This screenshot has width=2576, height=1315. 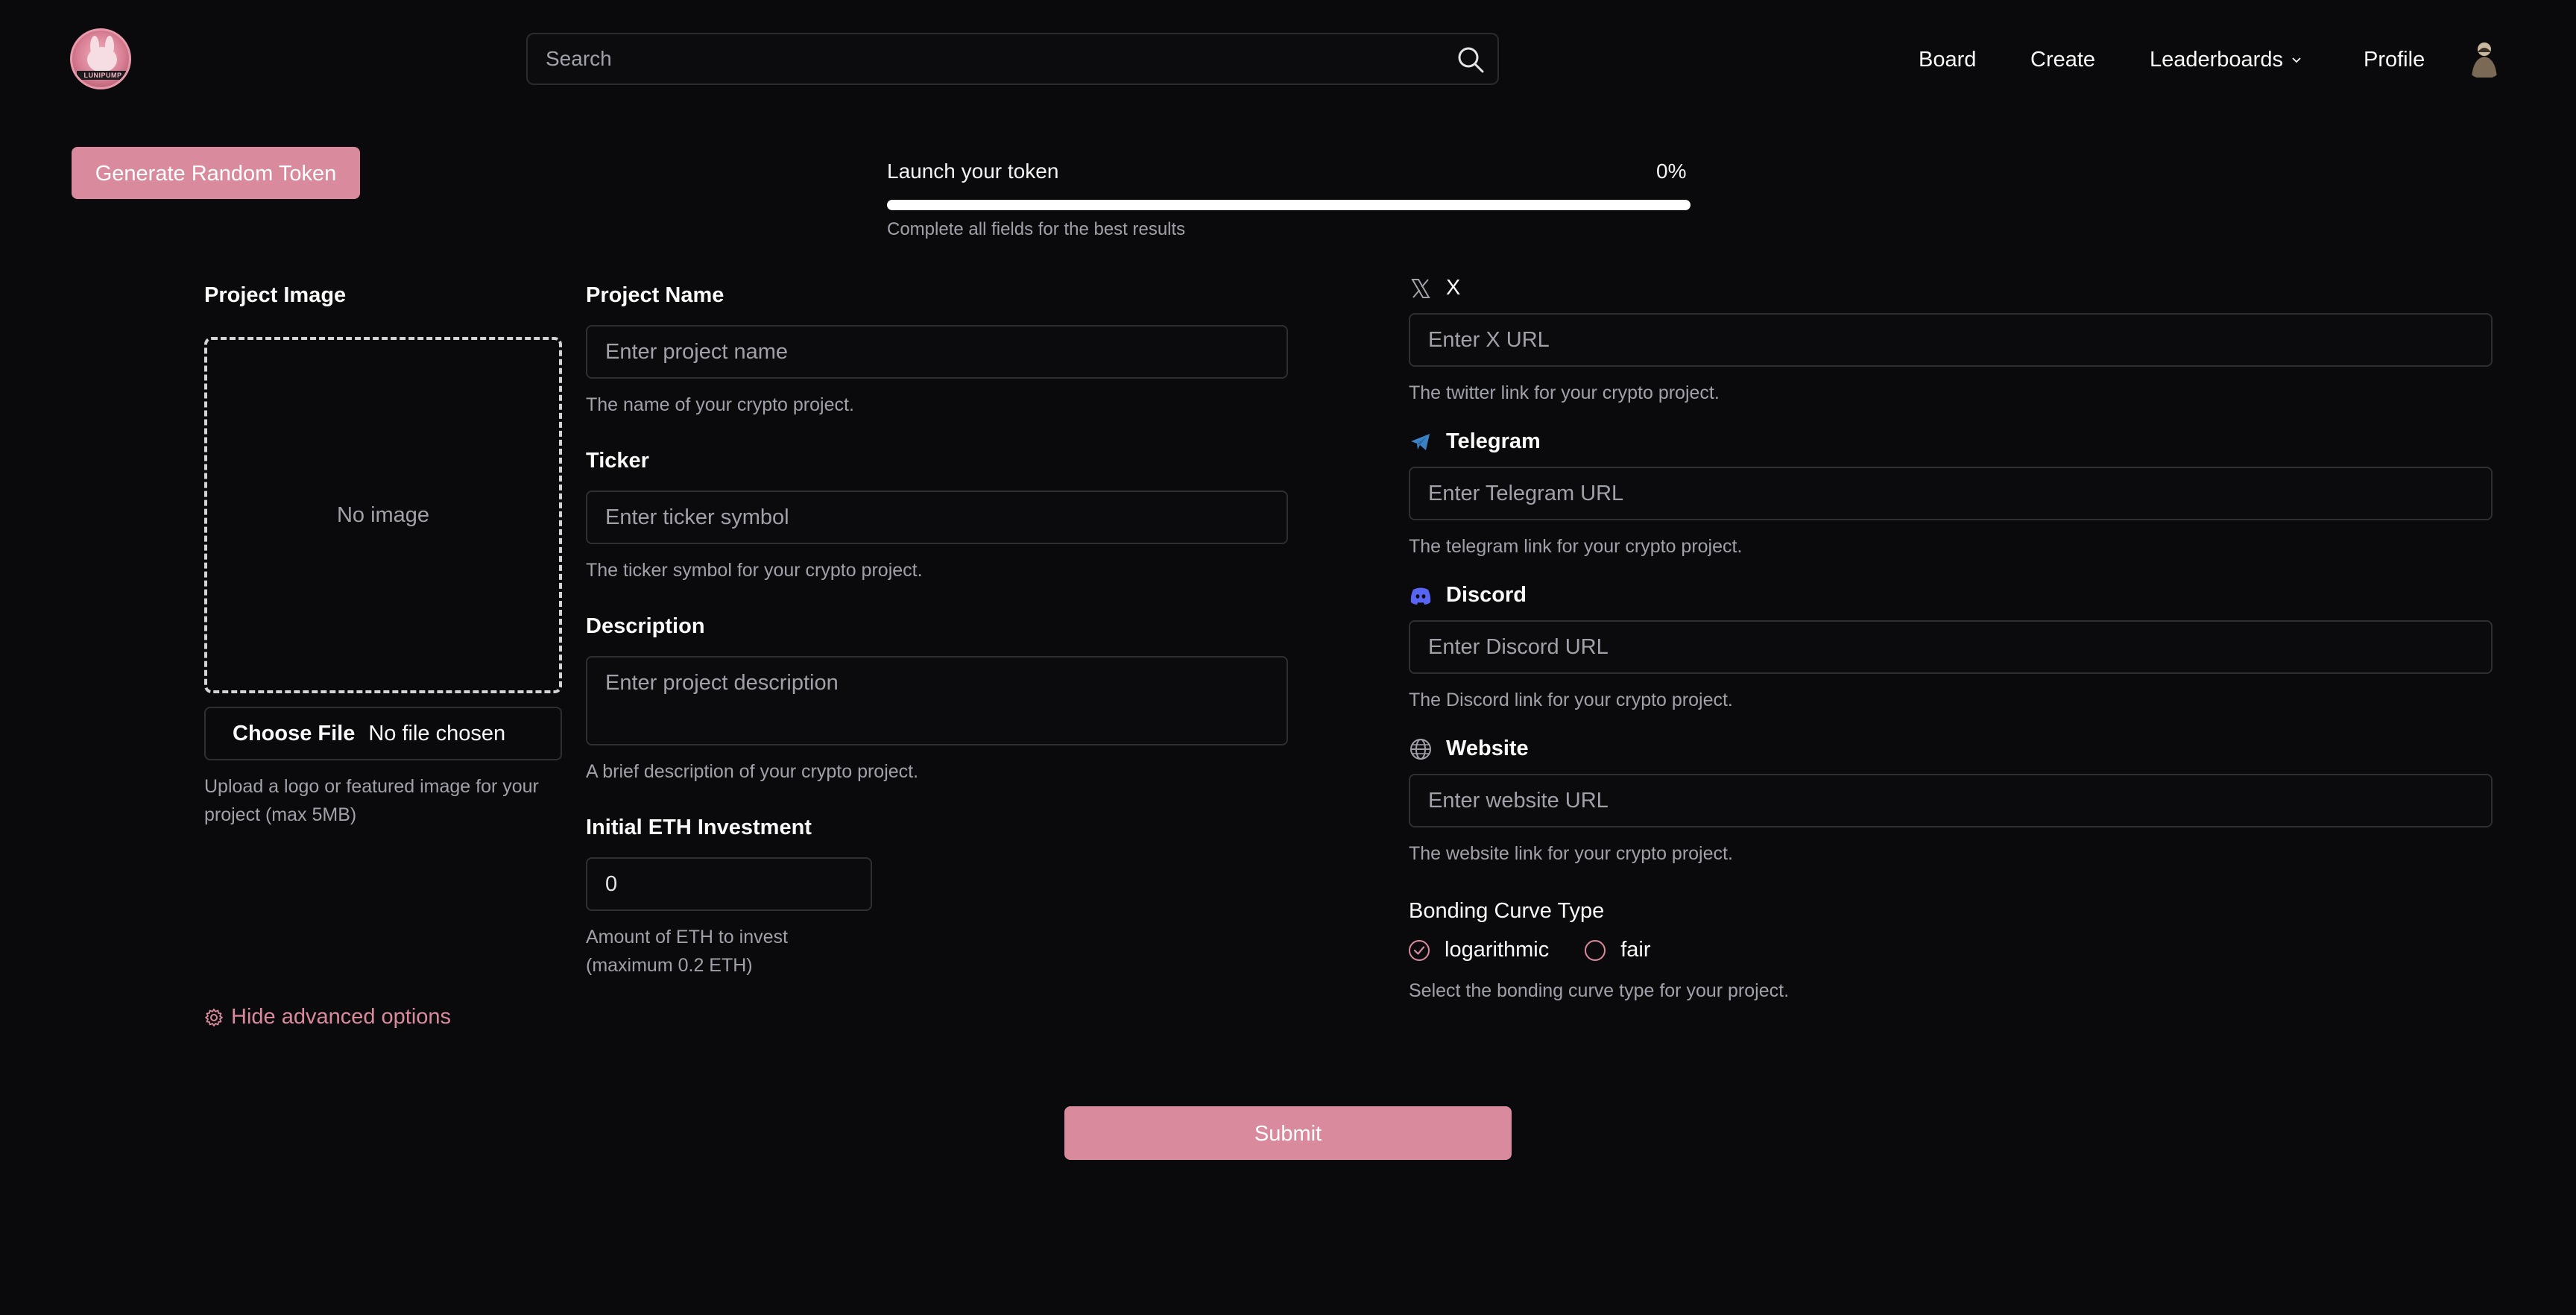 What do you see at coordinates (2062, 60) in the screenshot?
I see `nav-create: Create` at bounding box center [2062, 60].